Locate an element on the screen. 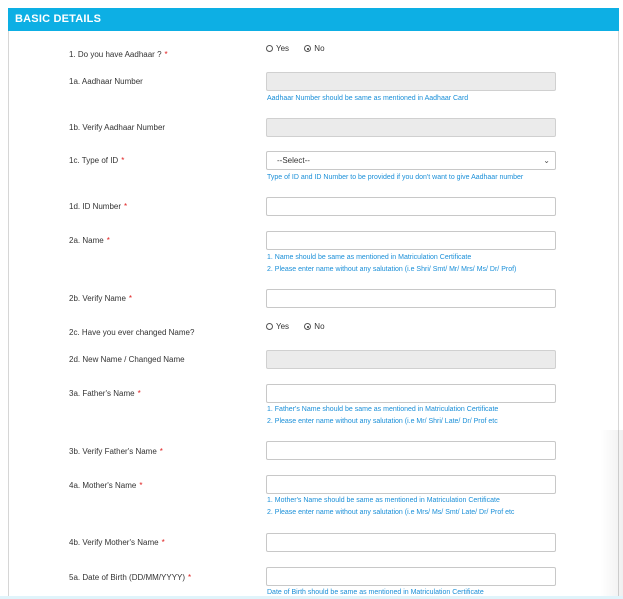 The height and width of the screenshot is (599, 623). aadhaar-number-input is located at coordinates (411, 81).